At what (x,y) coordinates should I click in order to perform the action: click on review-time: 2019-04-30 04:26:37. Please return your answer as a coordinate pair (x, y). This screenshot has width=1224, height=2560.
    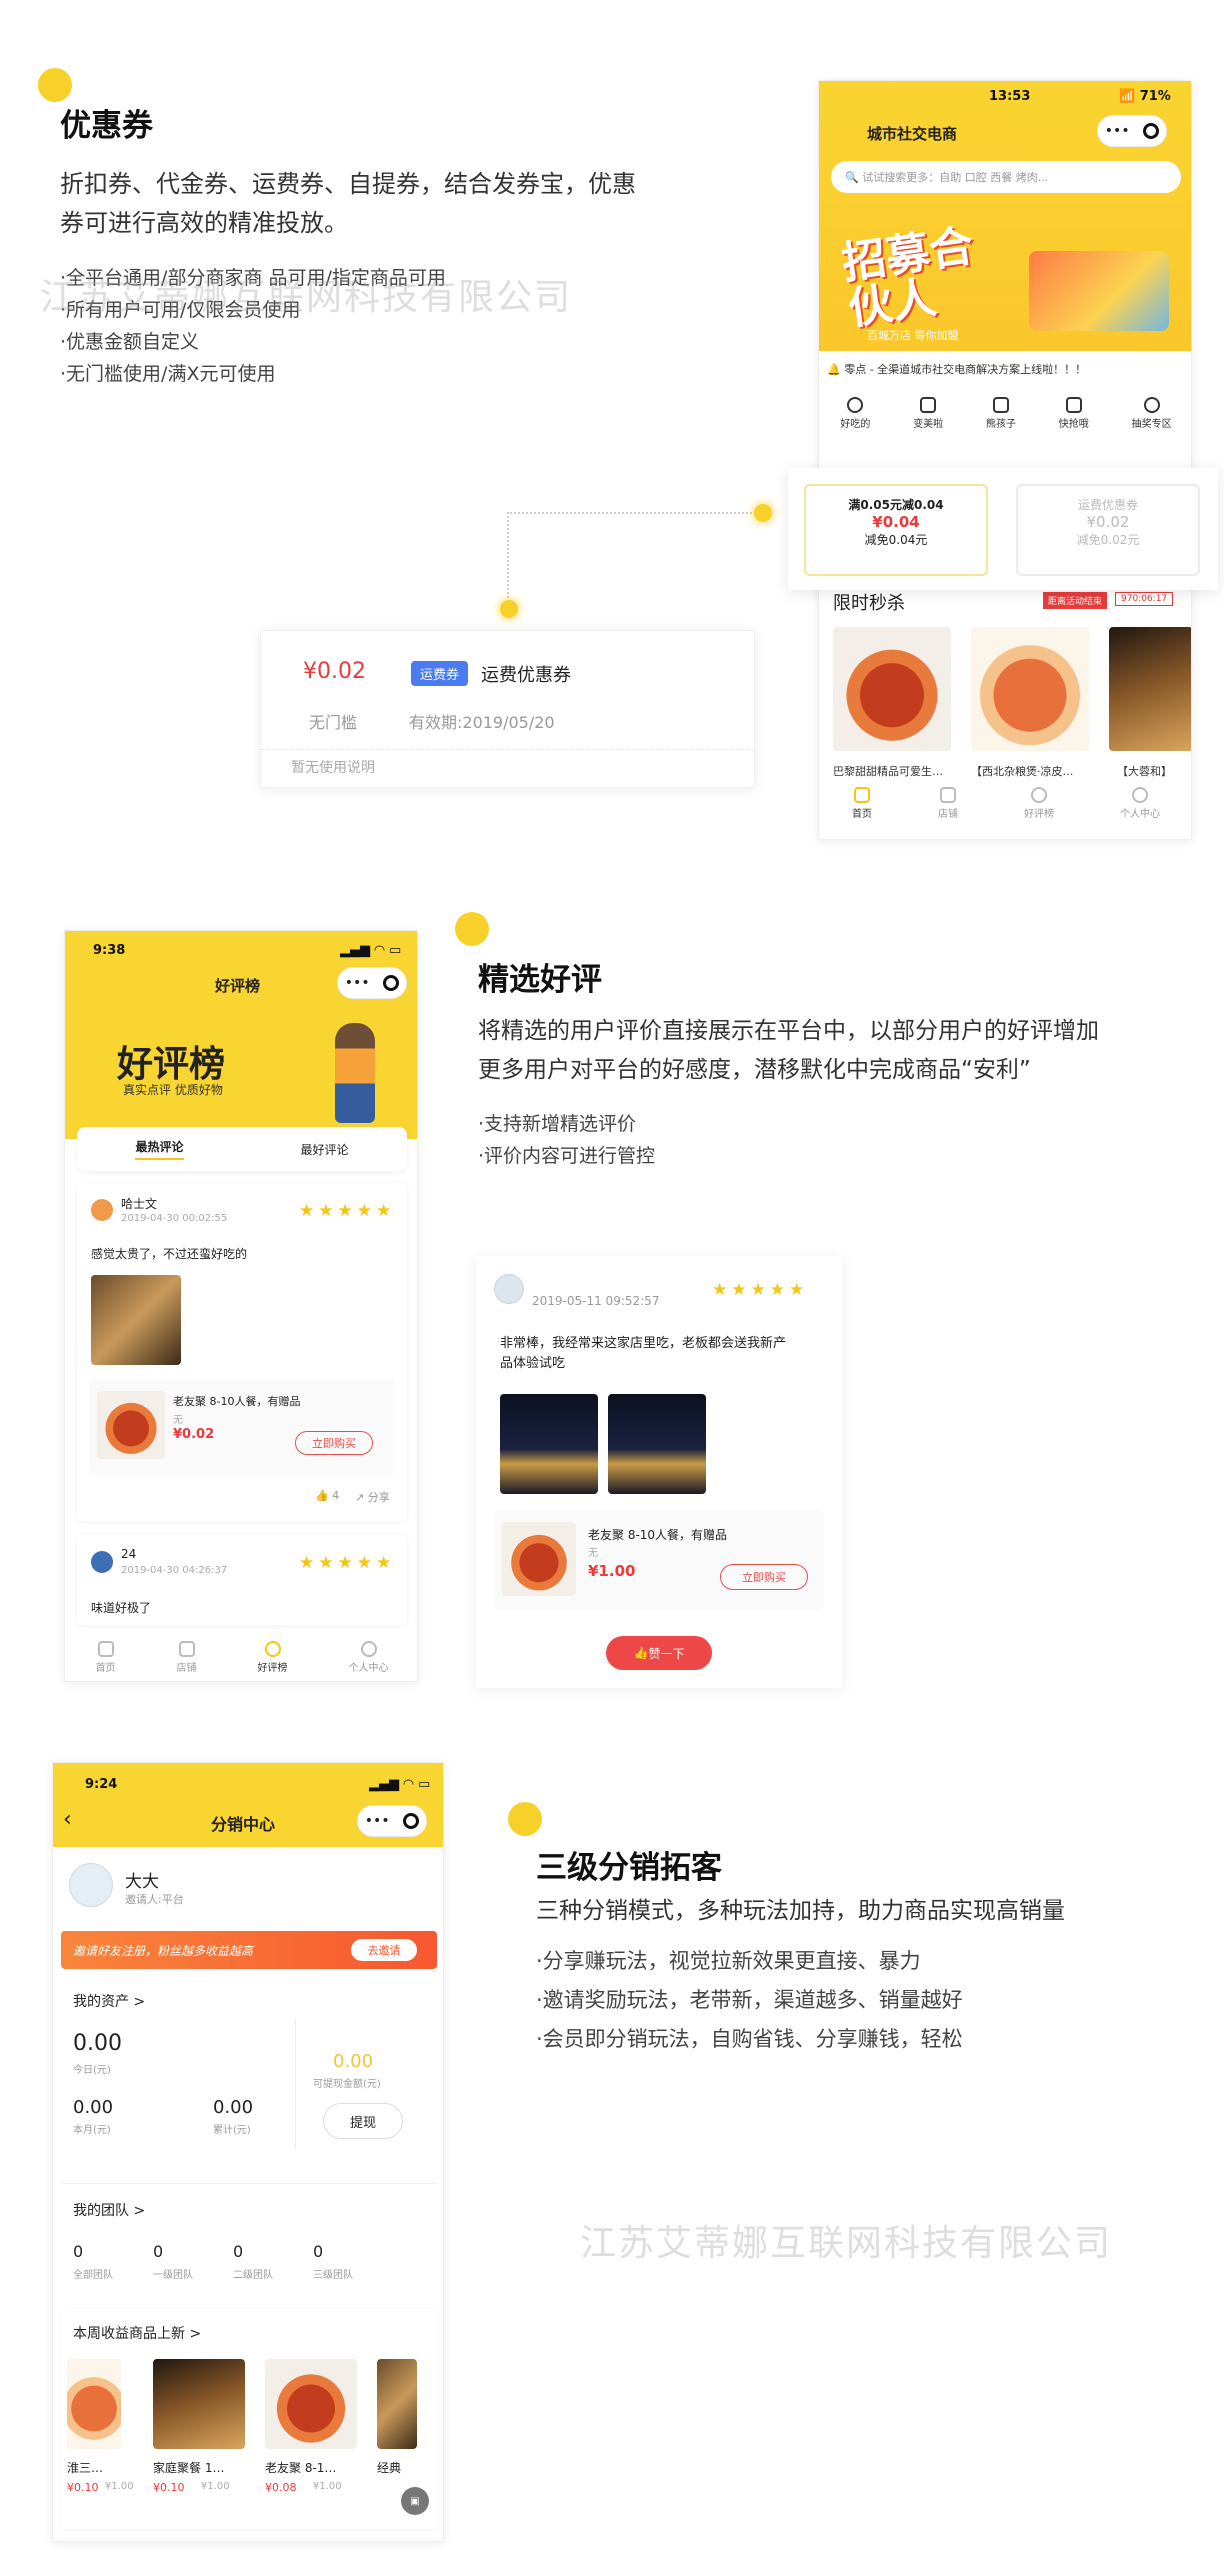
    Looking at the image, I should click on (174, 1570).